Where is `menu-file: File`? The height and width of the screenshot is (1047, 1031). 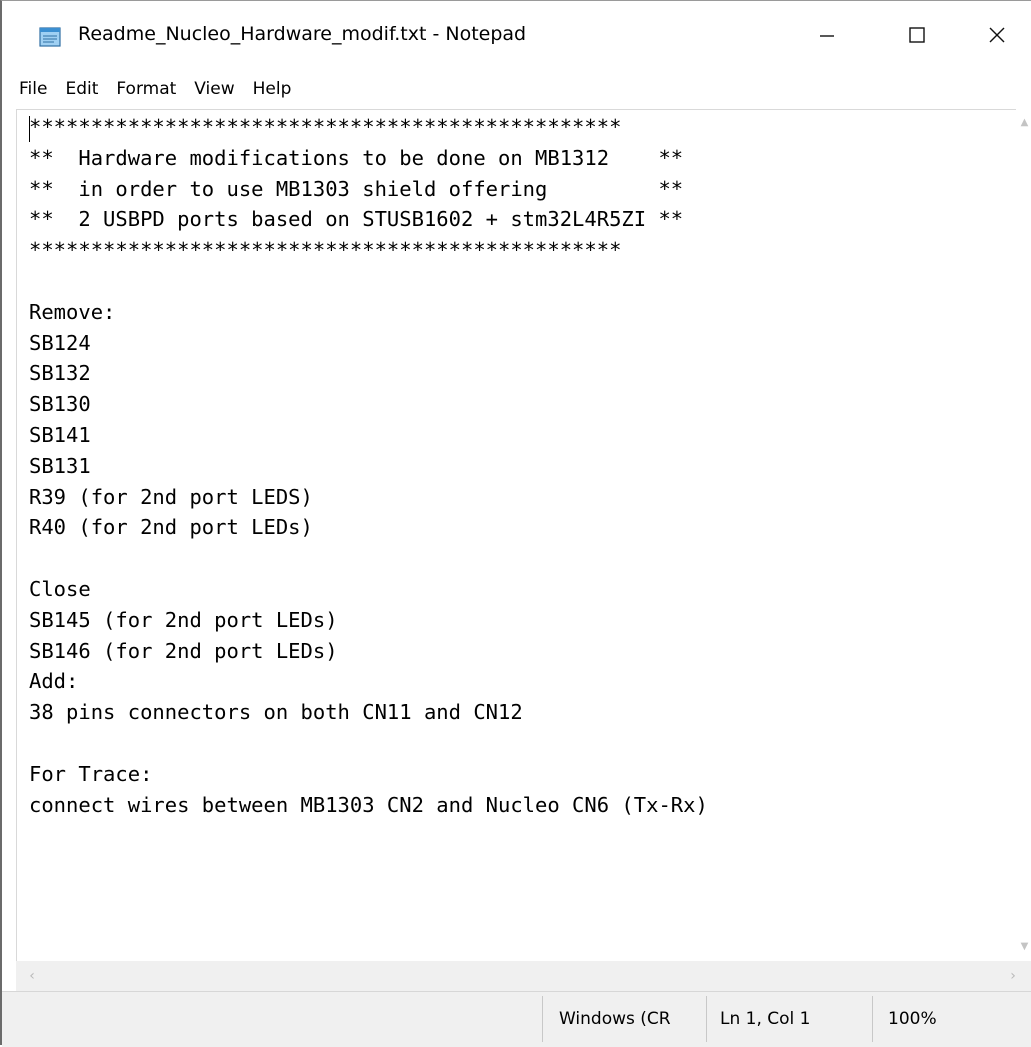
menu-file: File is located at coordinates (29, 89).